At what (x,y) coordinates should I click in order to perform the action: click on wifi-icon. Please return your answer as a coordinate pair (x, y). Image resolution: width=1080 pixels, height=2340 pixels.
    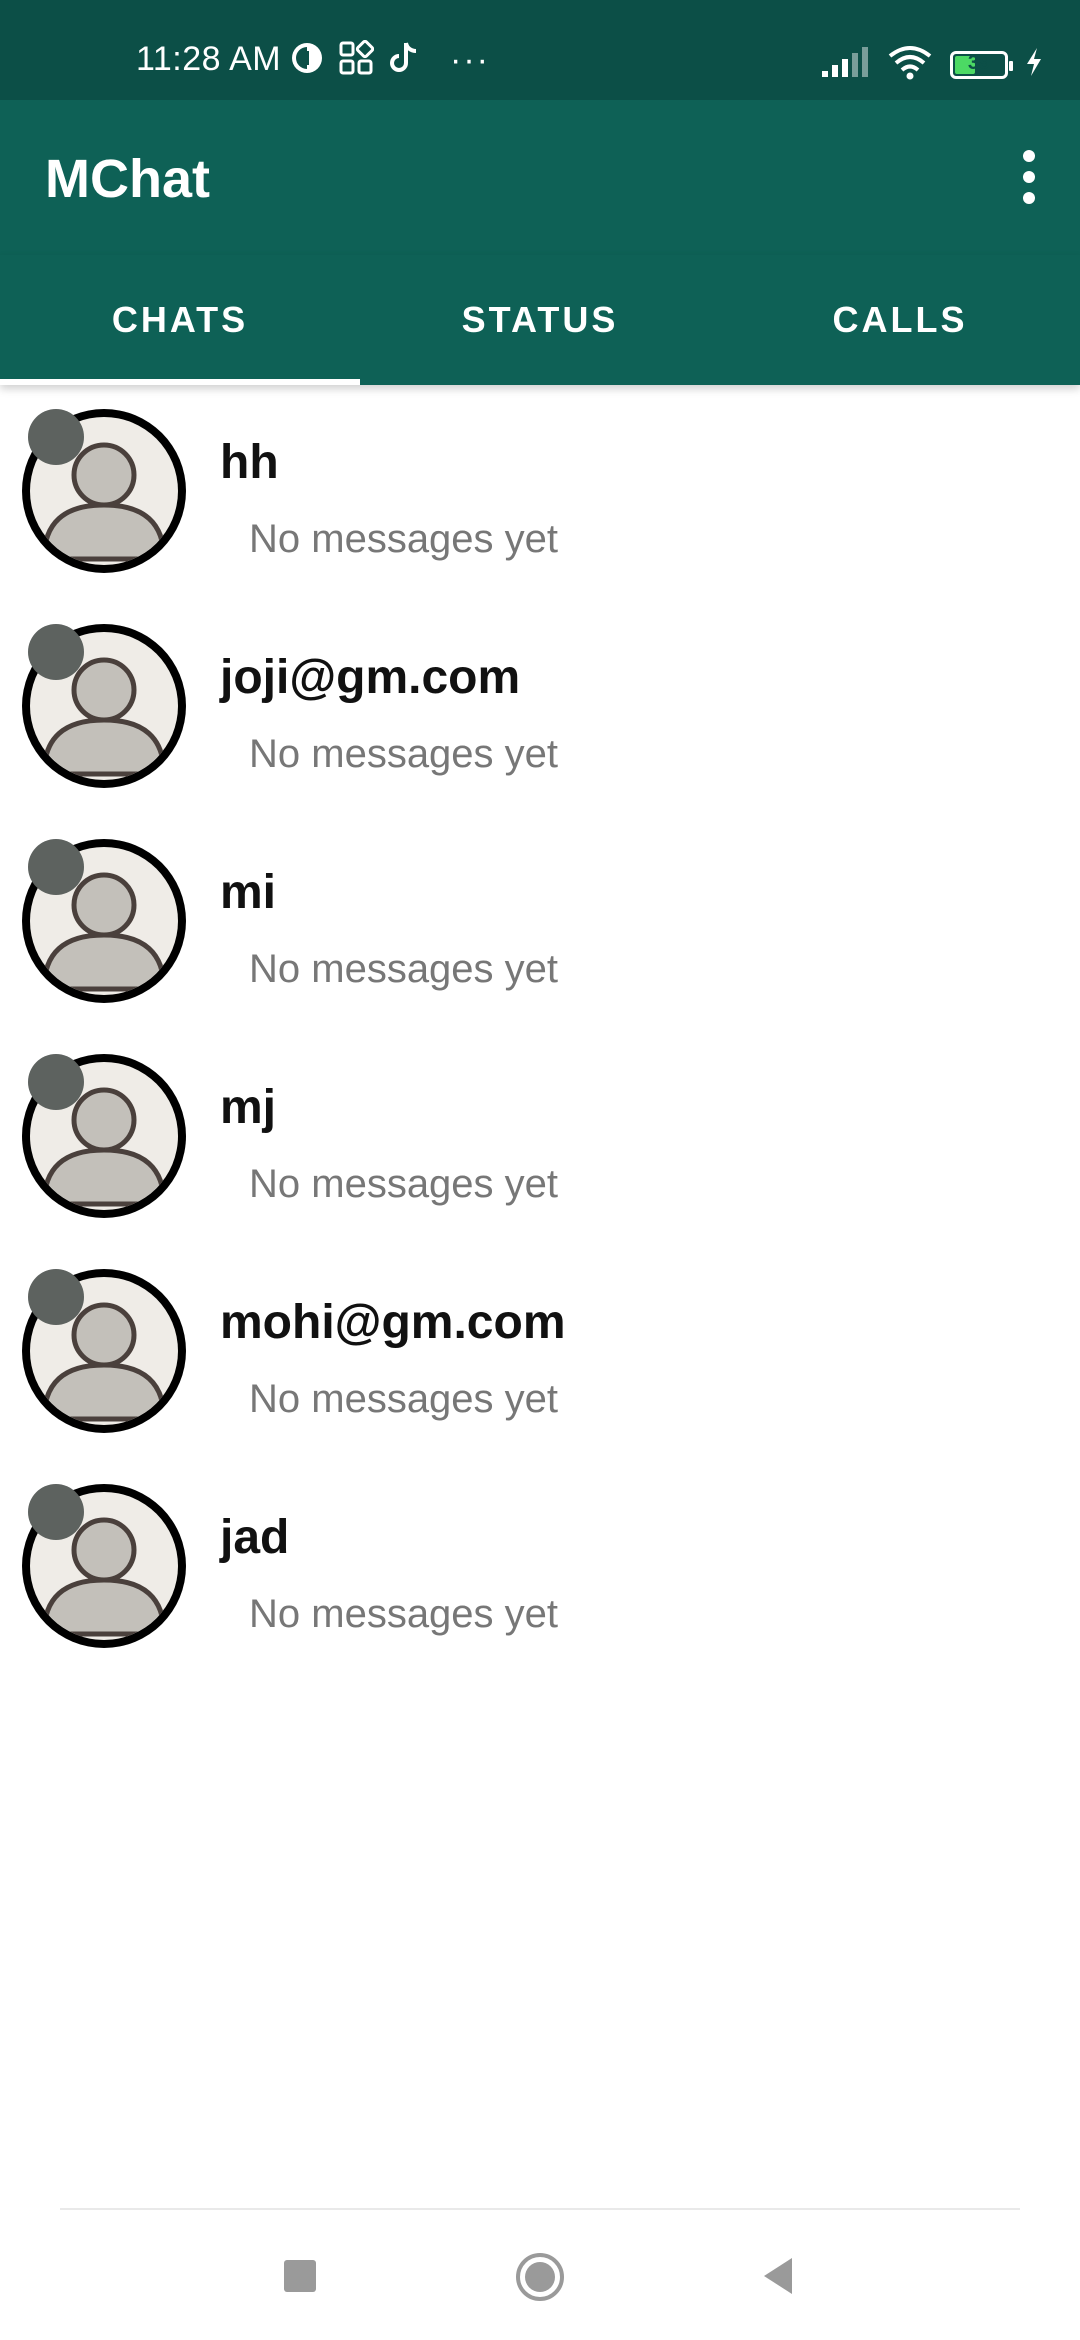
    Looking at the image, I should click on (910, 64).